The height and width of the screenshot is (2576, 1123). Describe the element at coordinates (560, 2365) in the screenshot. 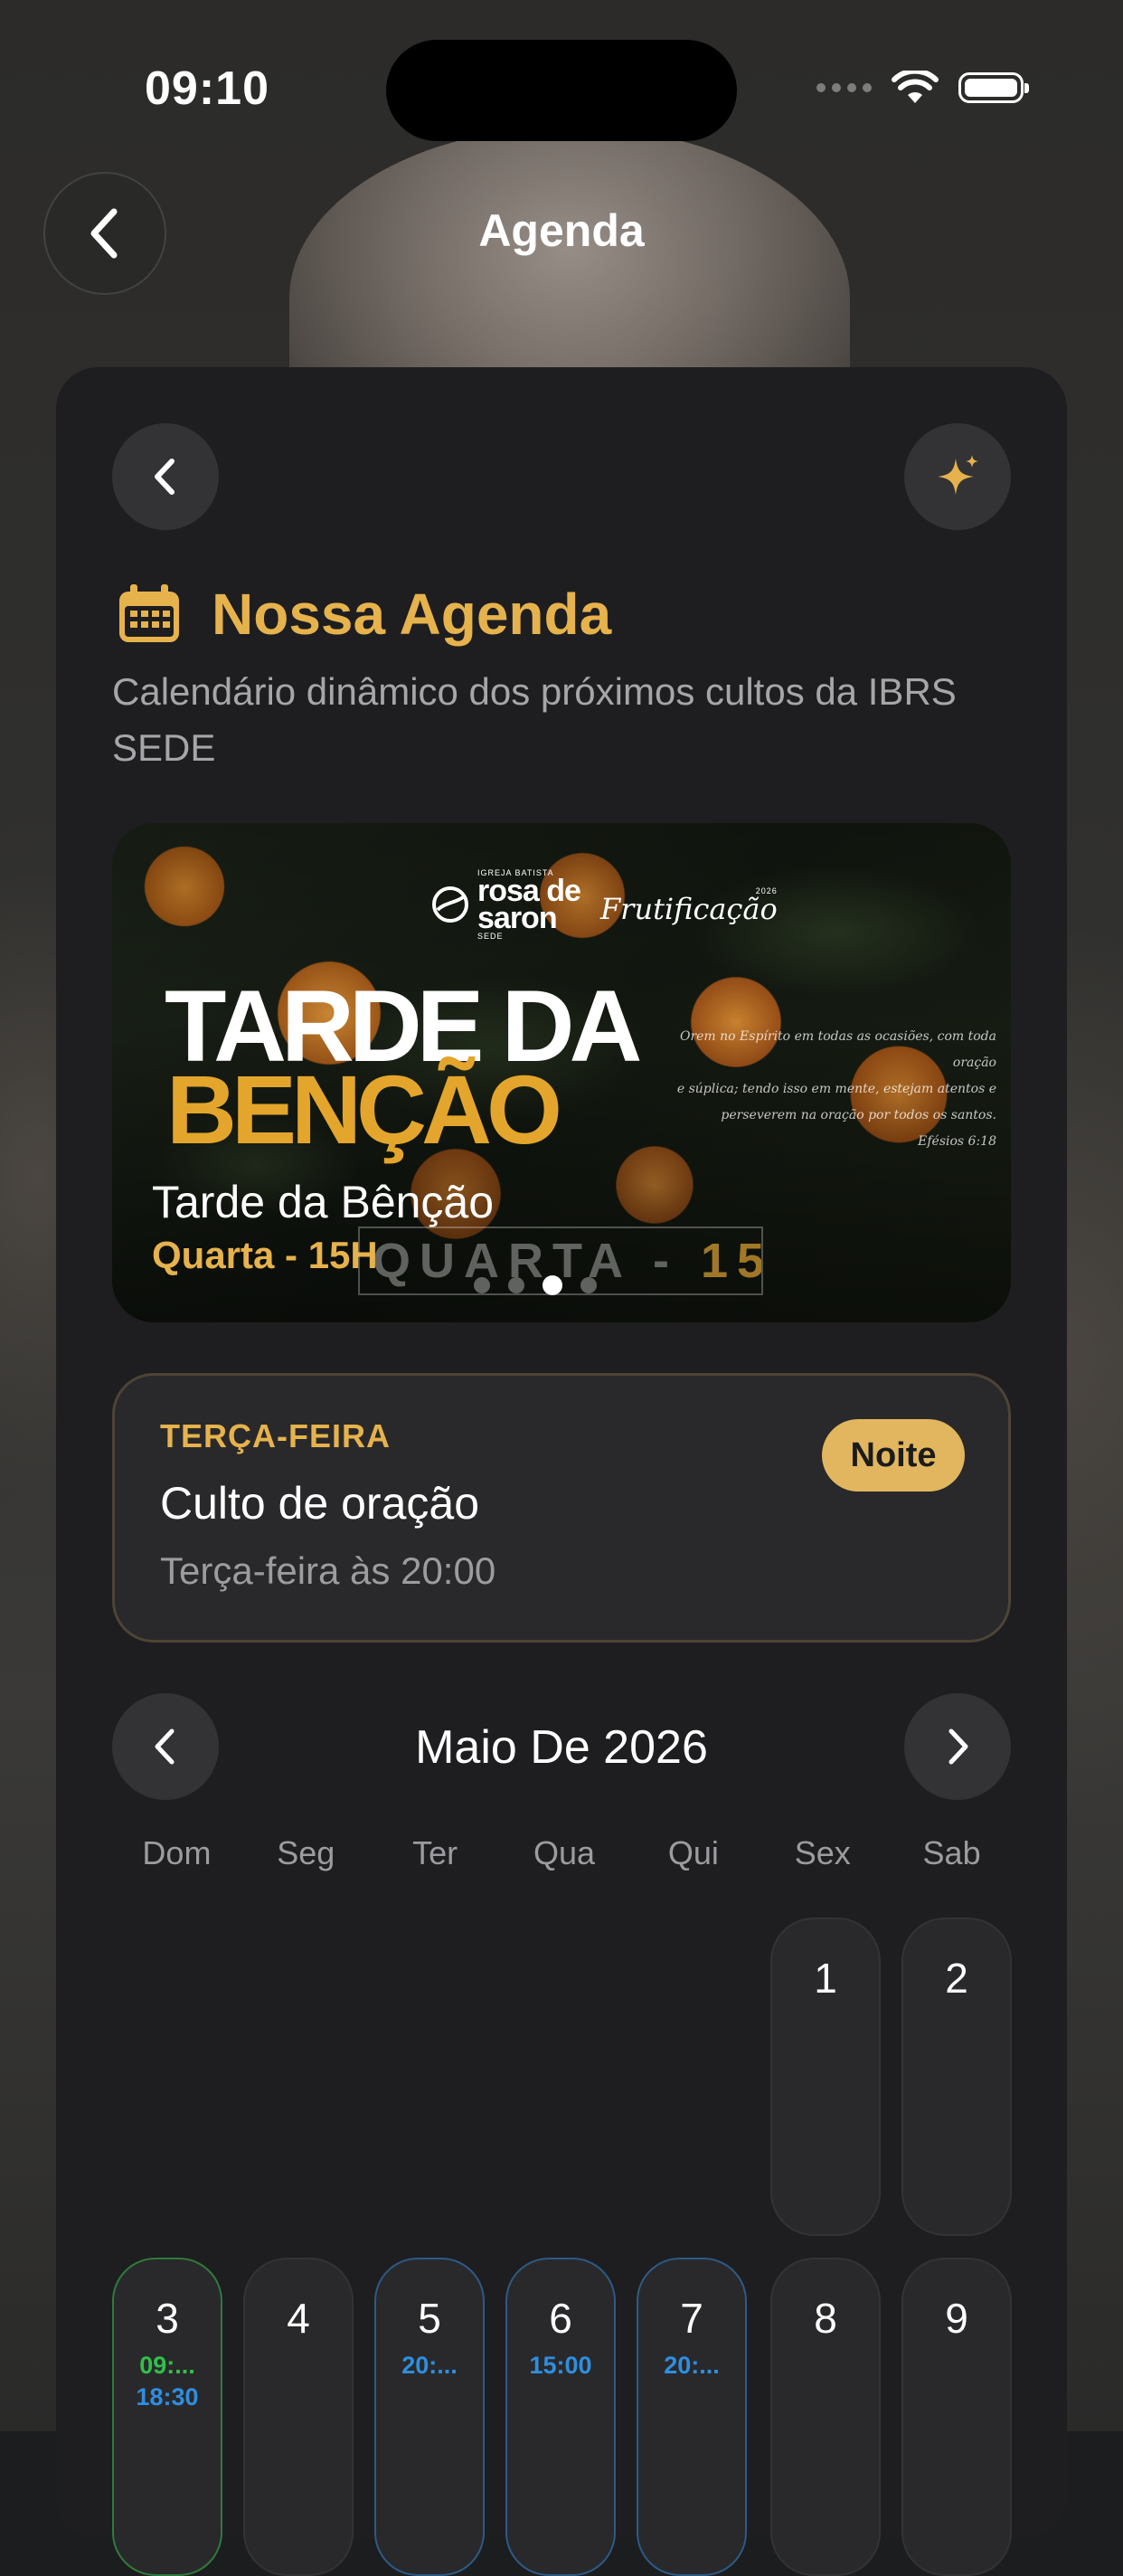

I see `event-time-chip: 15:00` at that location.